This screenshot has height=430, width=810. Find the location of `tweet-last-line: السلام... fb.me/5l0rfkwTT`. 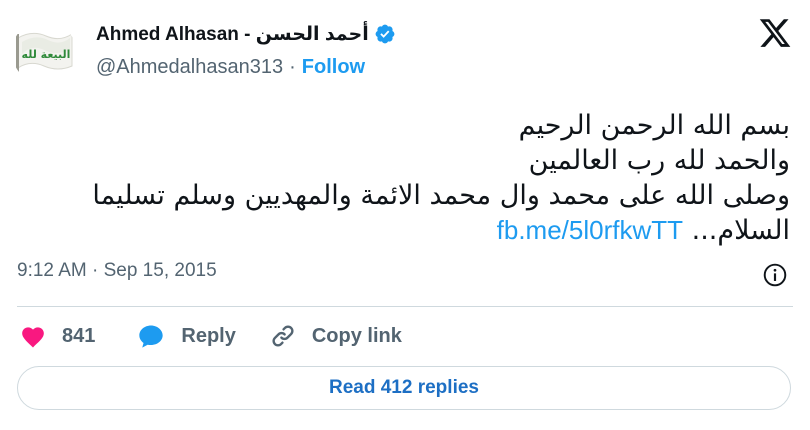

tweet-last-line: السلام... fb.me/5l0rfkwTT is located at coordinates (405, 230).